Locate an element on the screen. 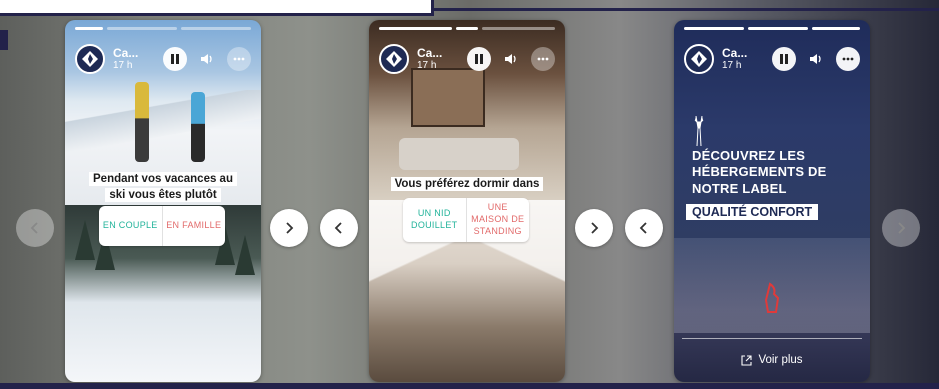 This screenshot has width=939, height=389. external-link-icon is located at coordinates (746, 360).